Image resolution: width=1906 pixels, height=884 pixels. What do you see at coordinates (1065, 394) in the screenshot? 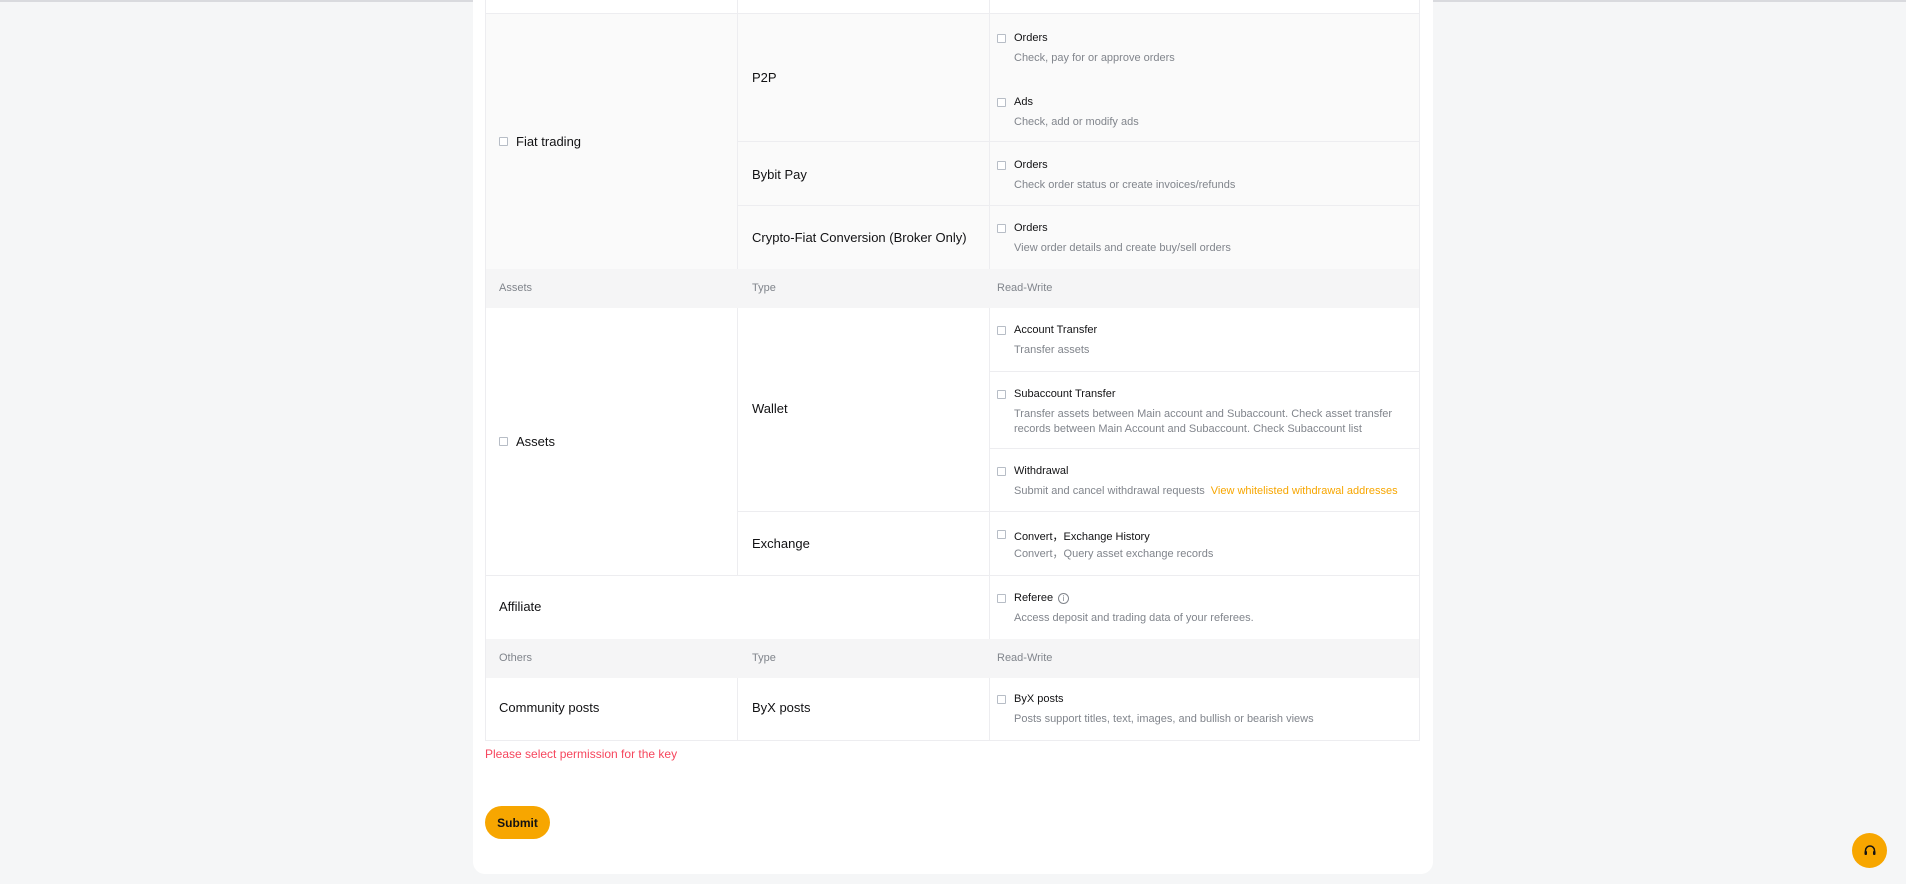
I see `permission-title: Subaccount Transfer` at bounding box center [1065, 394].